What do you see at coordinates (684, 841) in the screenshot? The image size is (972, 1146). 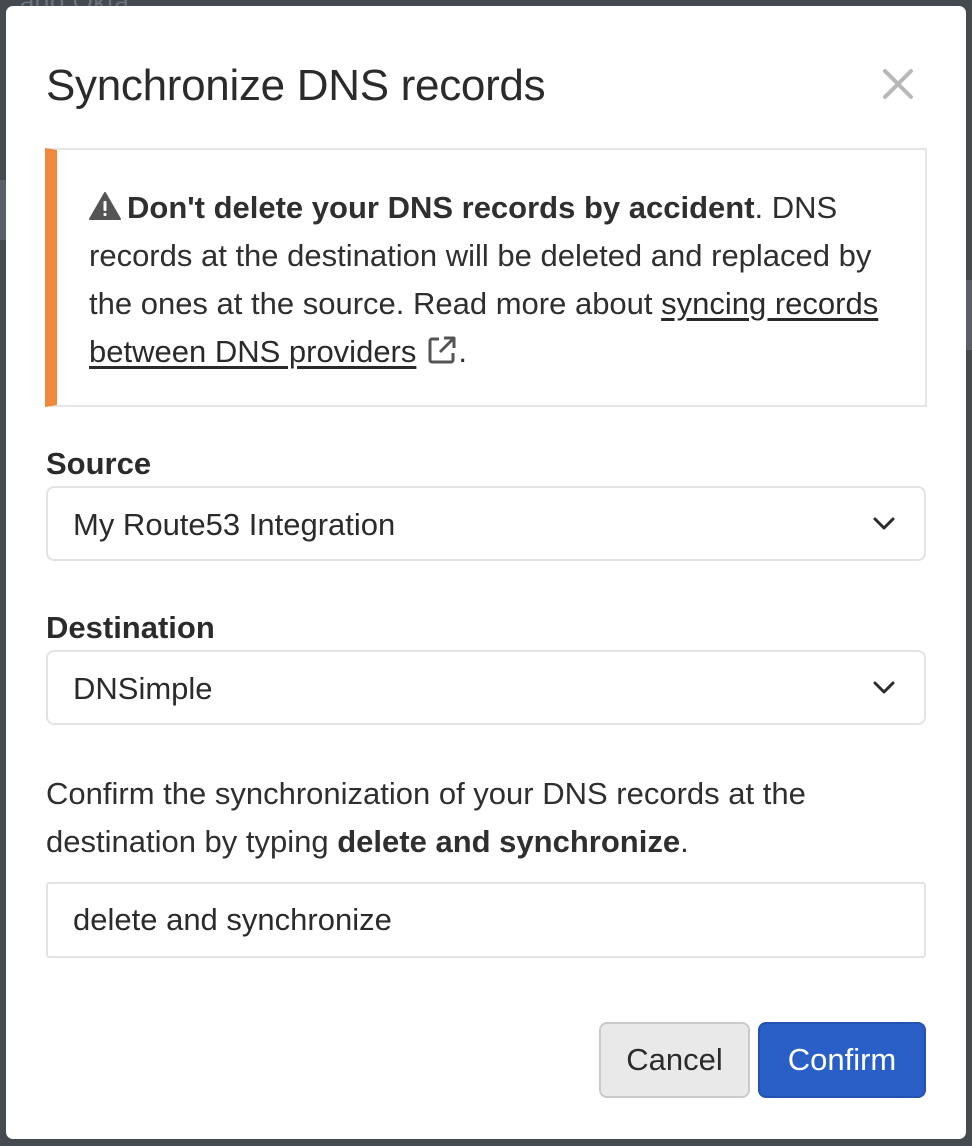 I see `confirmation-suffix: .` at bounding box center [684, 841].